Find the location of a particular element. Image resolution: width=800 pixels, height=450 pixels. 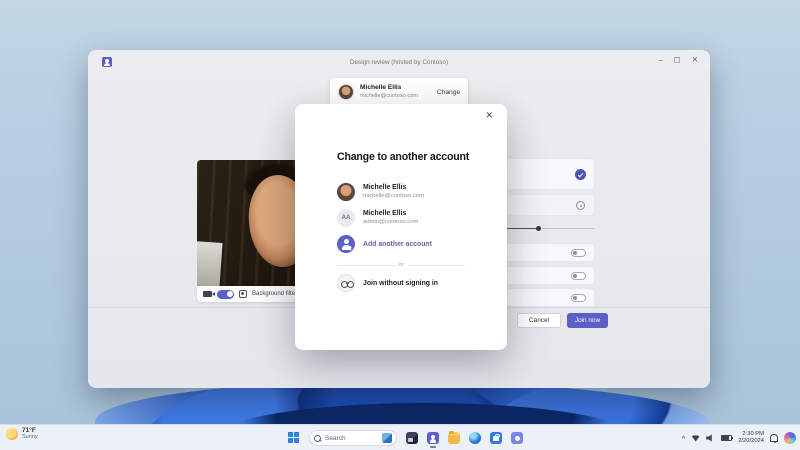

tray-date: 2/20/2024 is located at coordinates (751, 441).